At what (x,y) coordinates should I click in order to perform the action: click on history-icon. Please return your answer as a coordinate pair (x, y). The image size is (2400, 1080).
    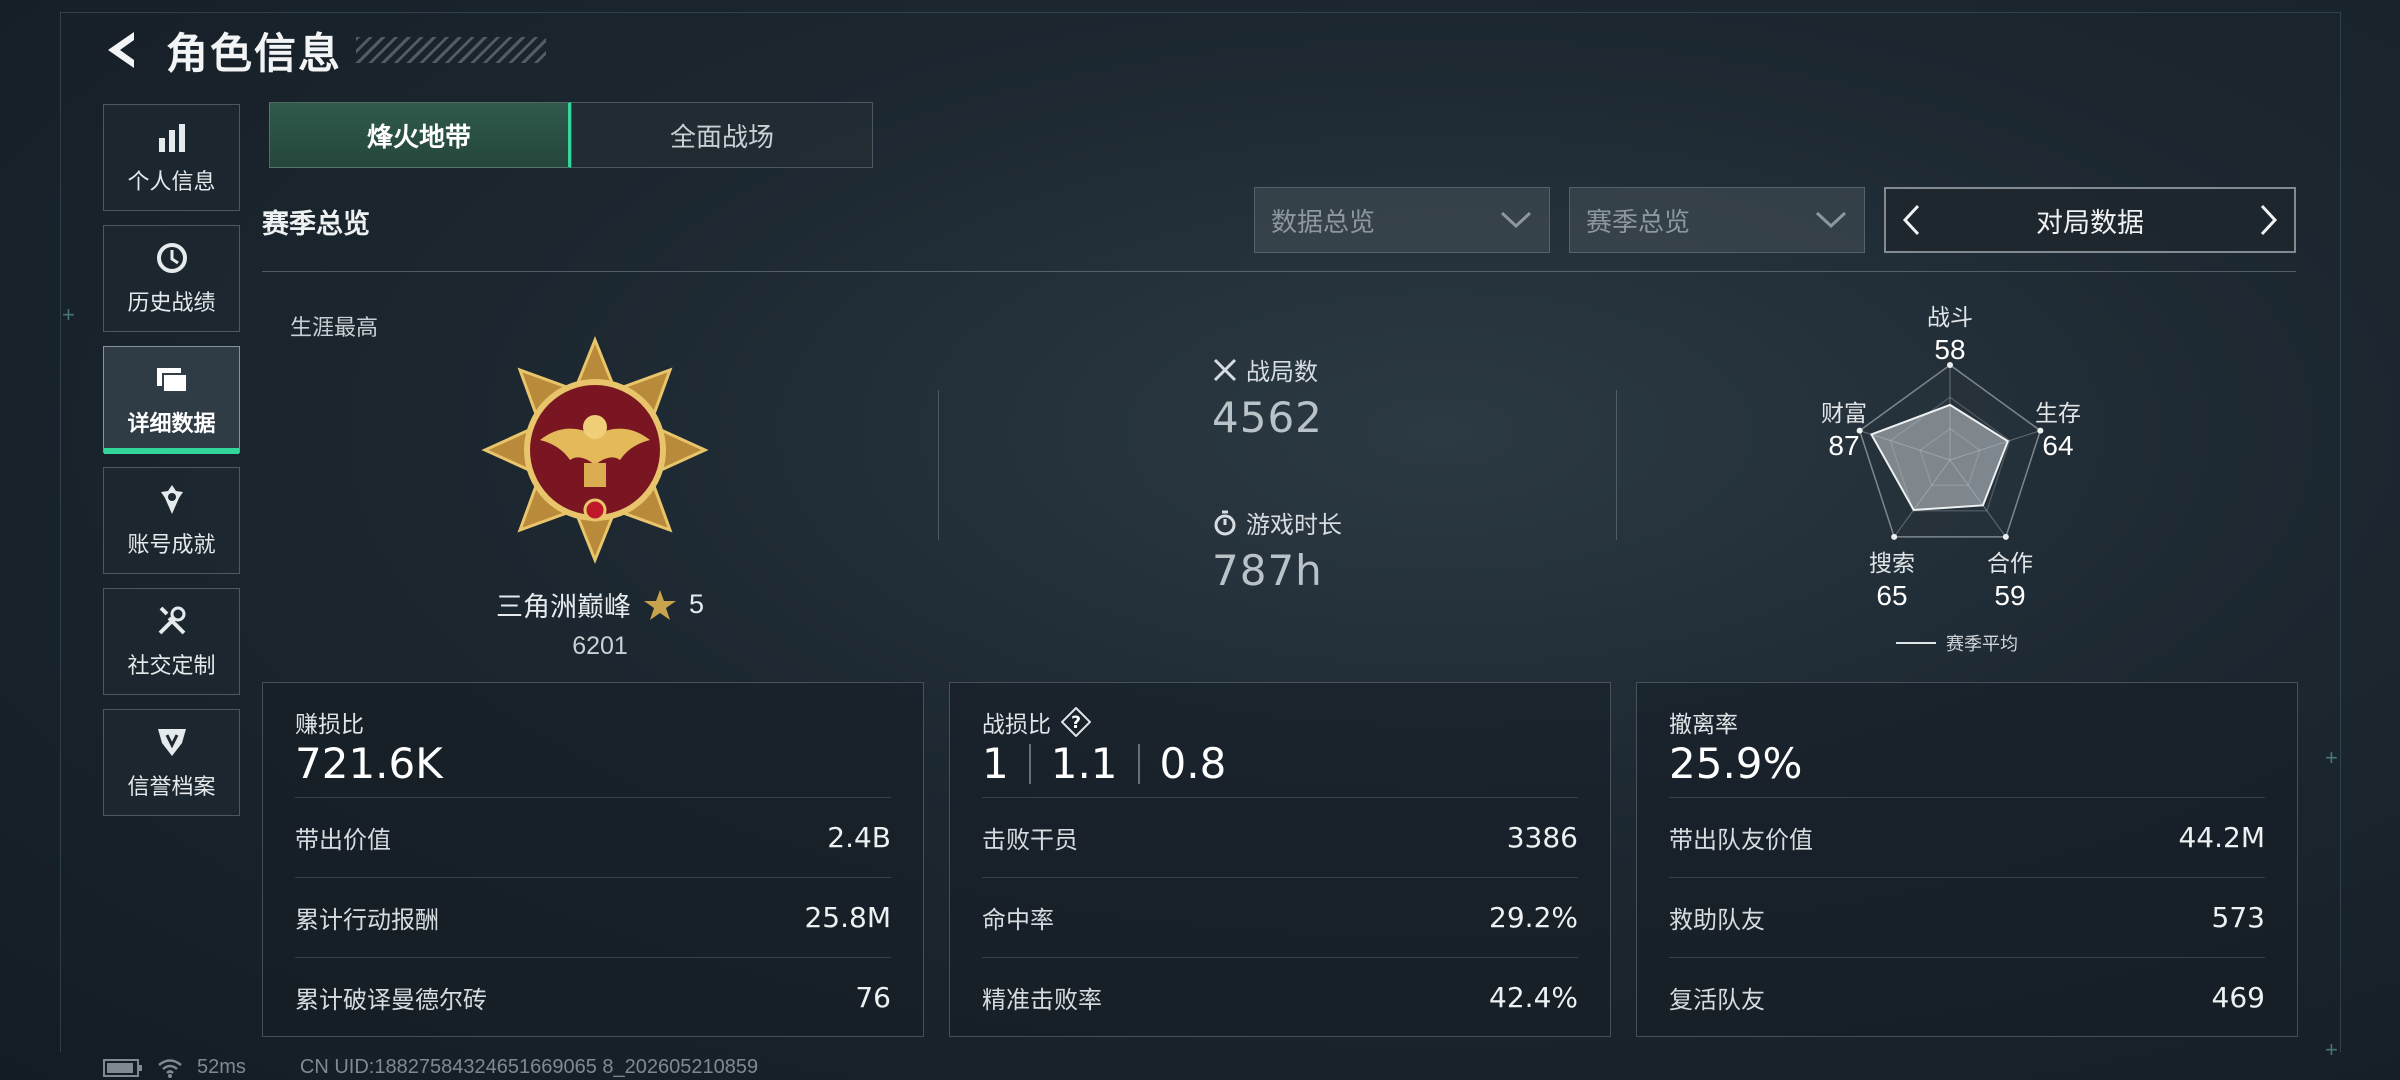
    Looking at the image, I should click on (171, 257).